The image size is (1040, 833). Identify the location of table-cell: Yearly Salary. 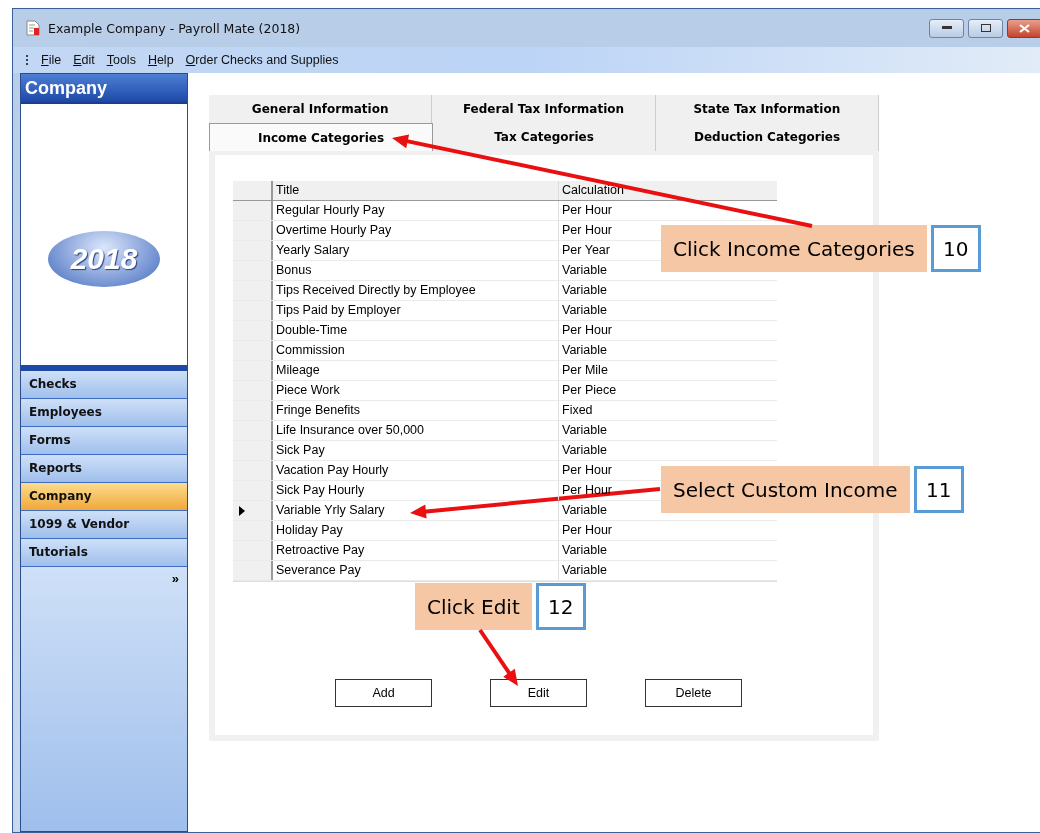
(416, 250).